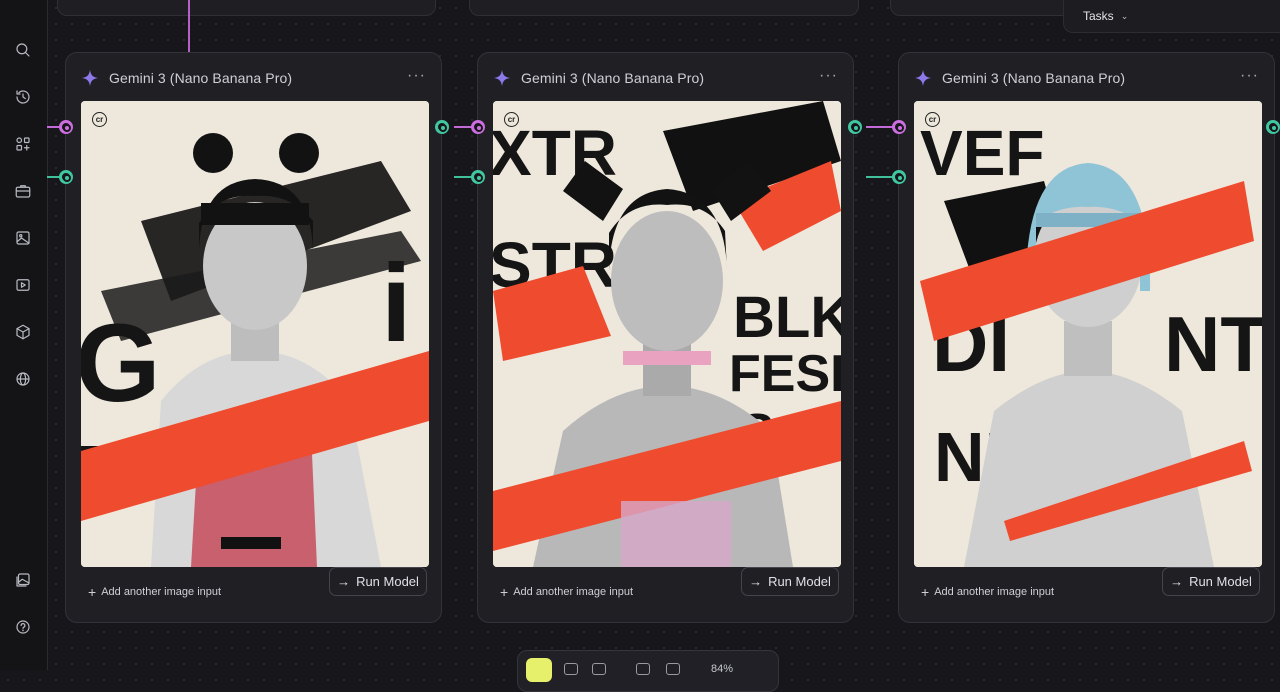 The width and height of the screenshot is (1280, 692). I want to click on history-icon, so click(23, 97).